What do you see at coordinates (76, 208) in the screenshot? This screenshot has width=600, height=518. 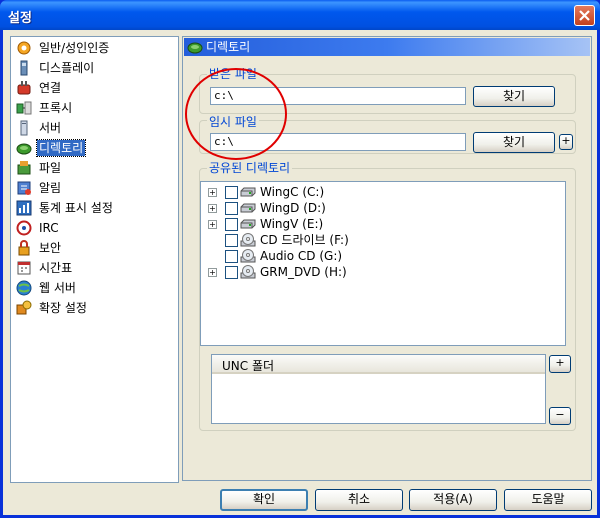 I see `nav-item-label: 통계 표시 설정` at bounding box center [76, 208].